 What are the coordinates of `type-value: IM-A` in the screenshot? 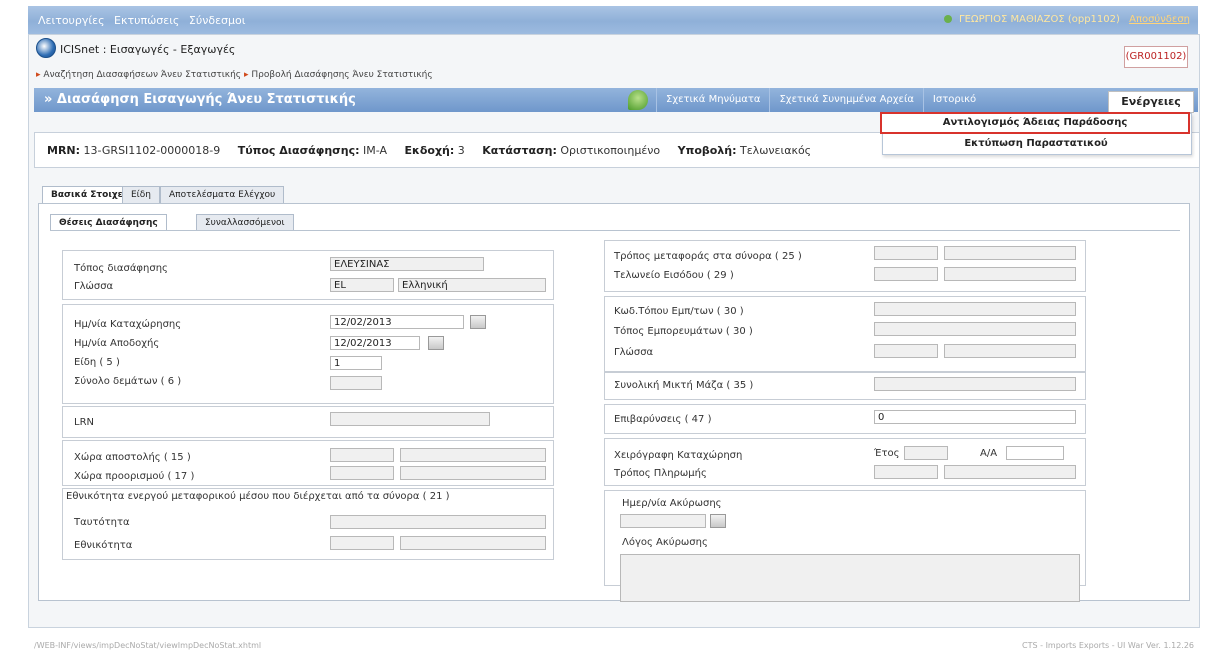 It's located at (375, 150).